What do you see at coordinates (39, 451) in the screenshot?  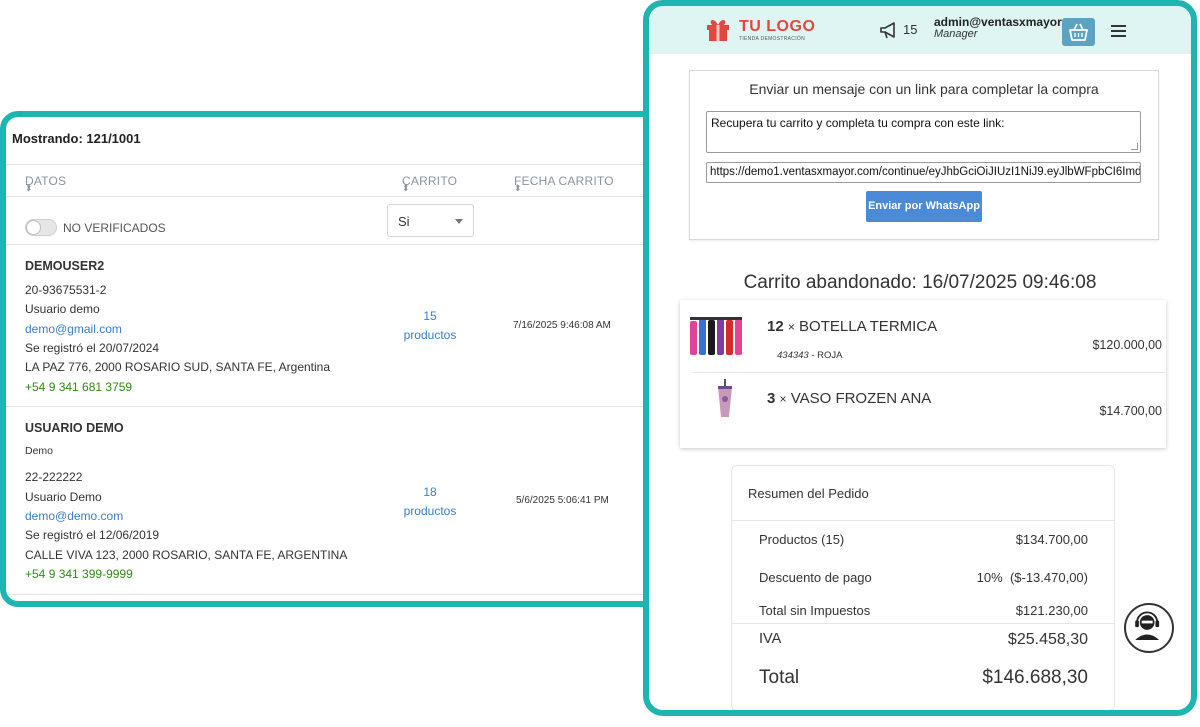 I see `user-subtitle: Demo` at bounding box center [39, 451].